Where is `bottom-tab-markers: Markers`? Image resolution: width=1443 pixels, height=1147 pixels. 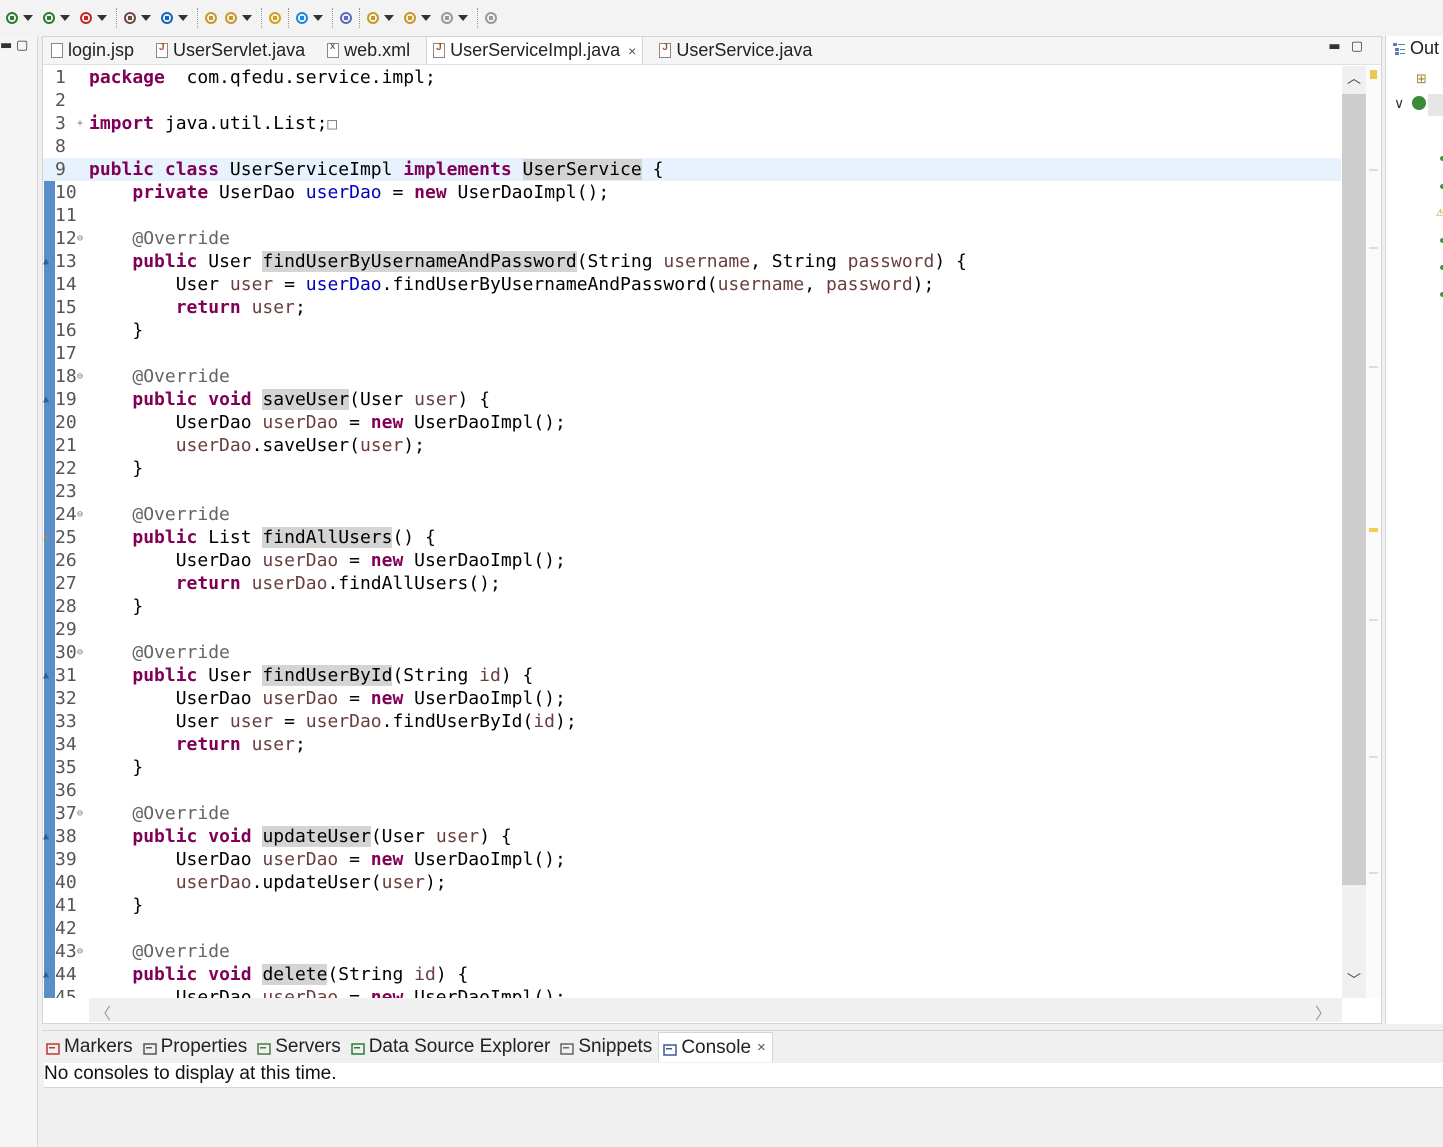 bottom-tab-markers: Markers is located at coordinates (90, 1047).